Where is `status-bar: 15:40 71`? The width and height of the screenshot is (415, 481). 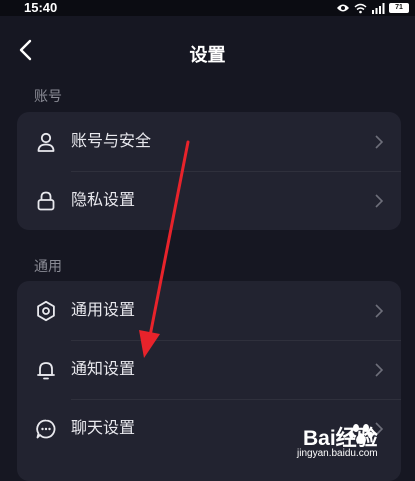
status-bar: 15:40 71 is located at coordinates (207, 8).